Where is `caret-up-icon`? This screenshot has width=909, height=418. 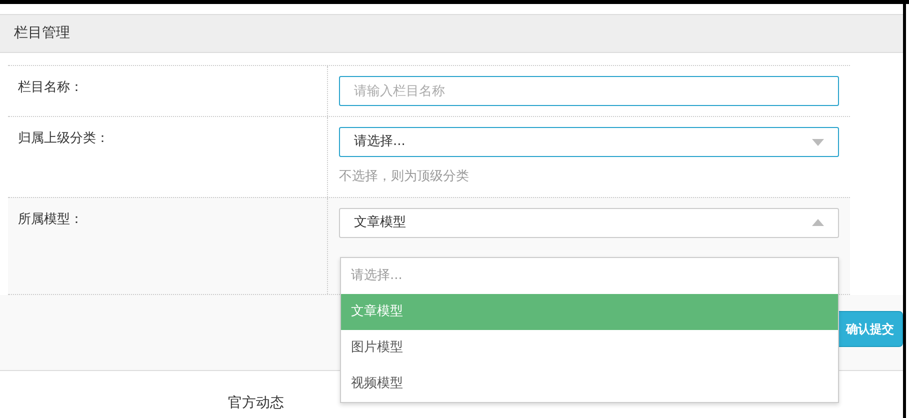 caret-up-icon is located at coordinates (818, 222).